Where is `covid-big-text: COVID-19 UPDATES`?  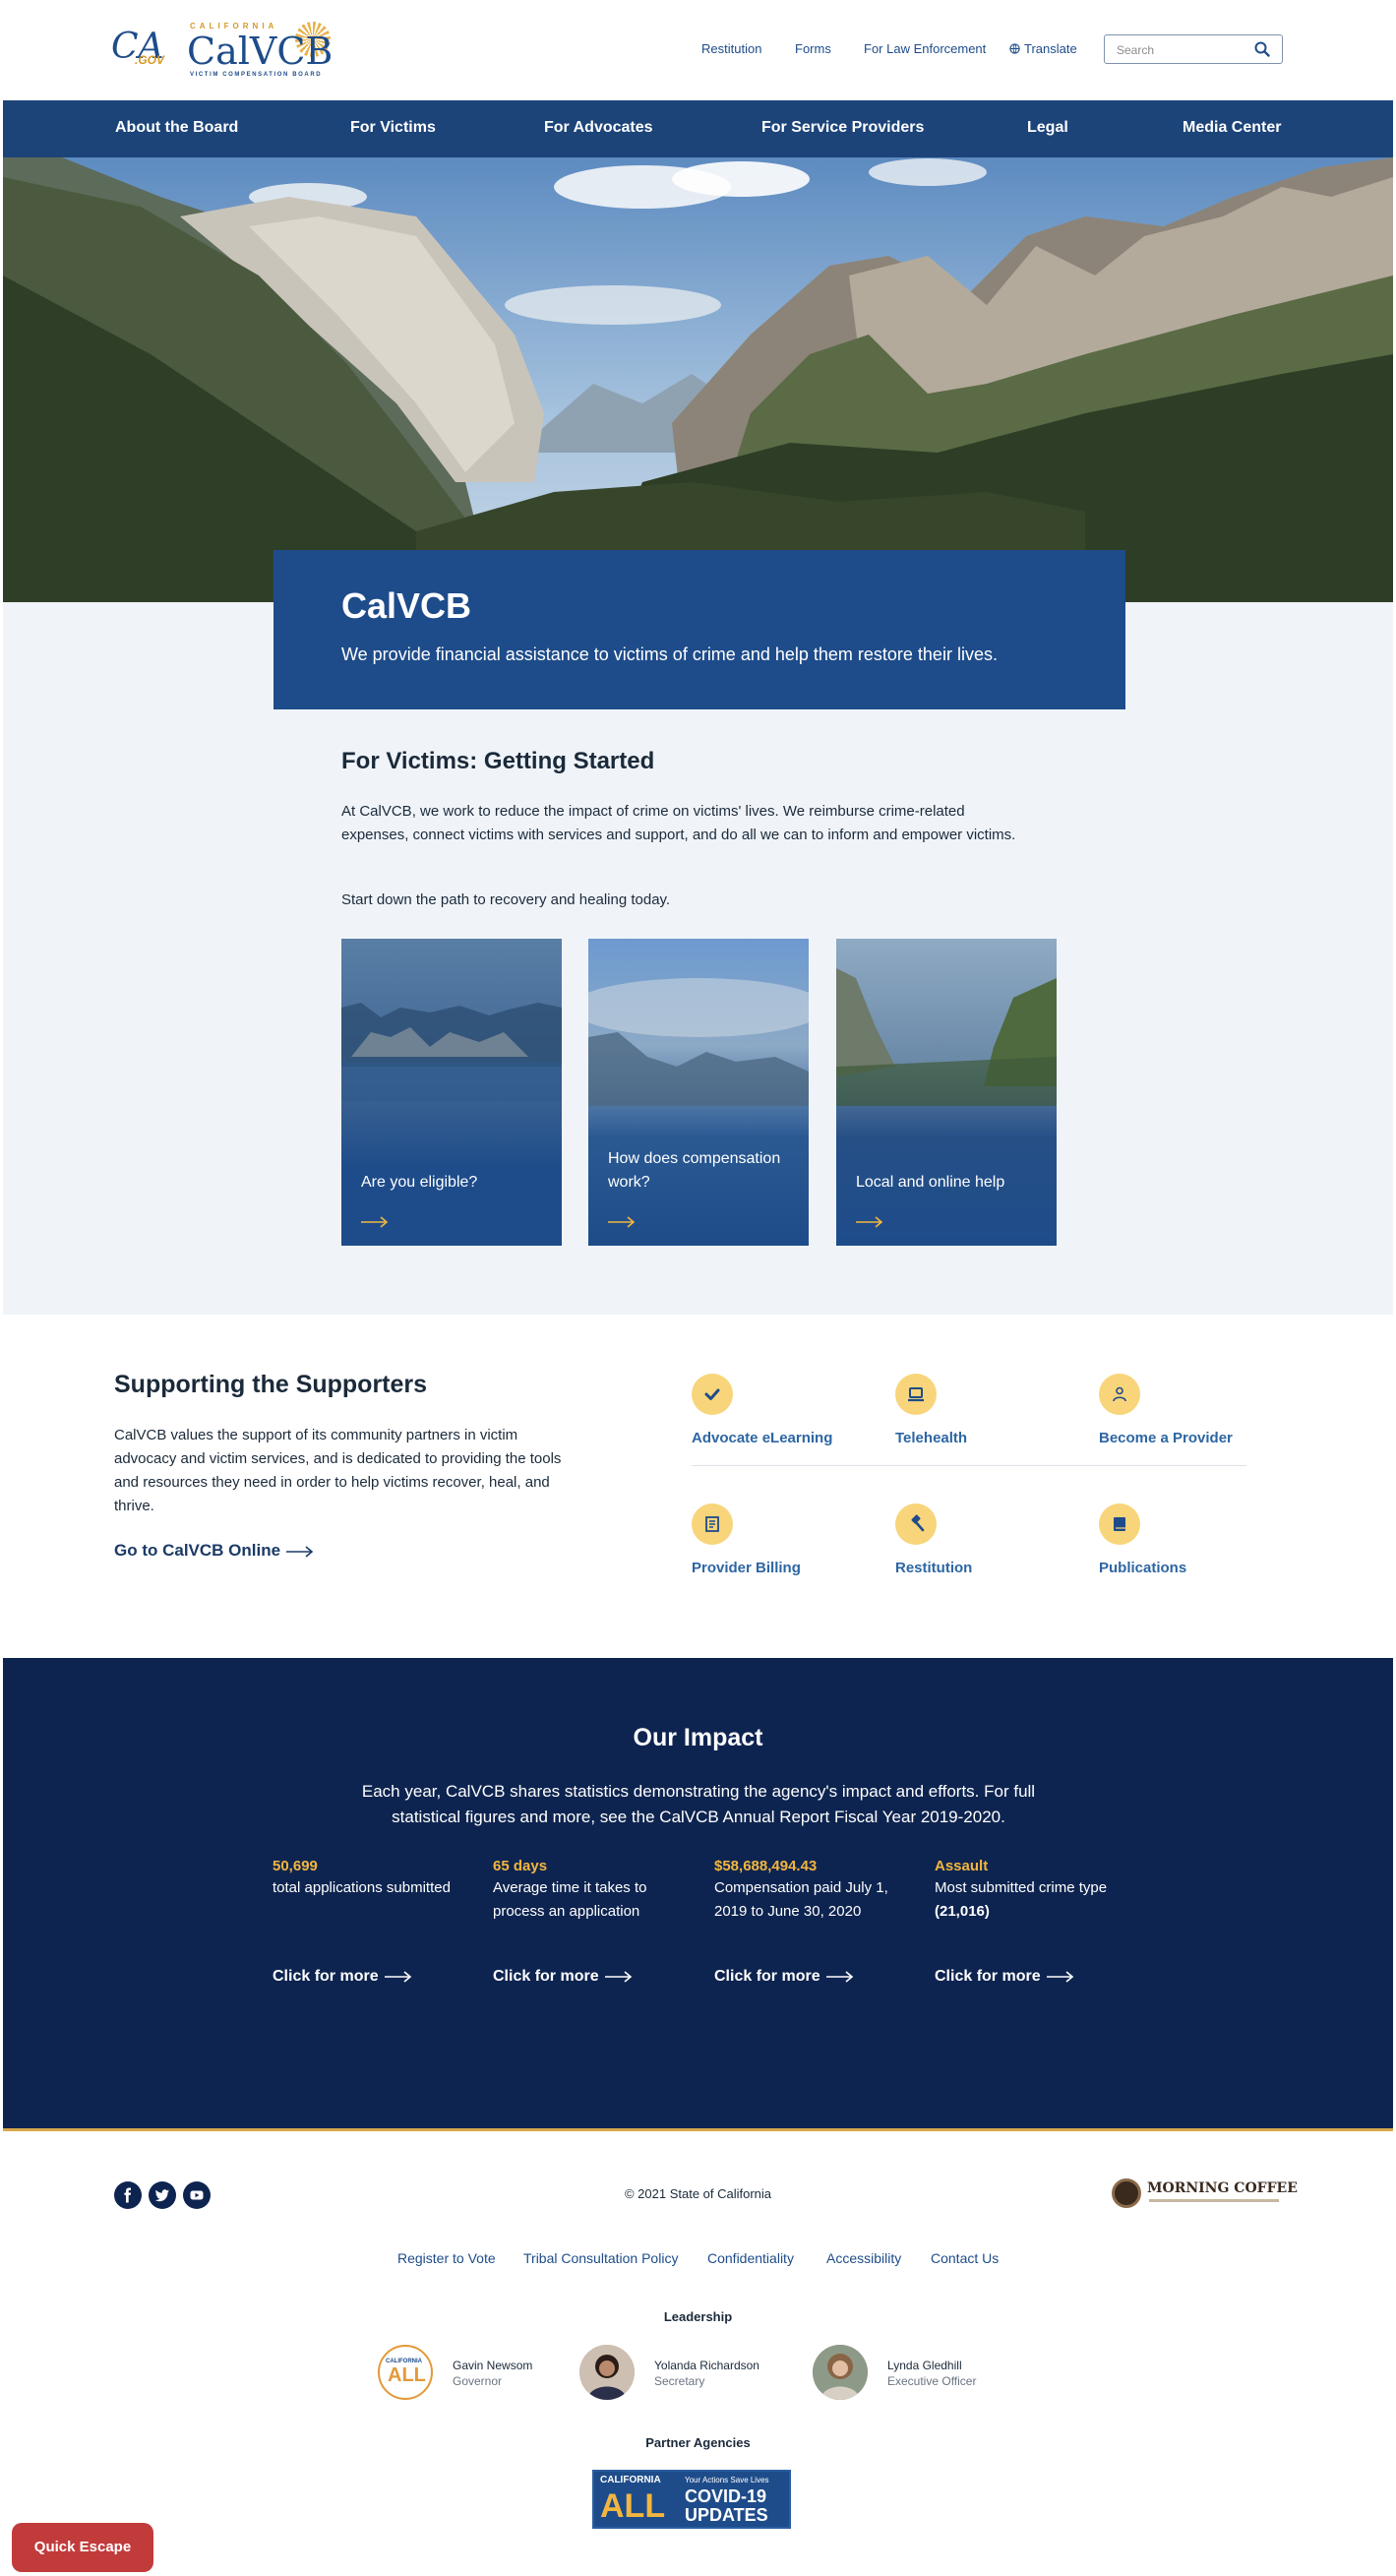
covid-big-text: COVID-19 UPDATES is located at coordinates (726, 2506).